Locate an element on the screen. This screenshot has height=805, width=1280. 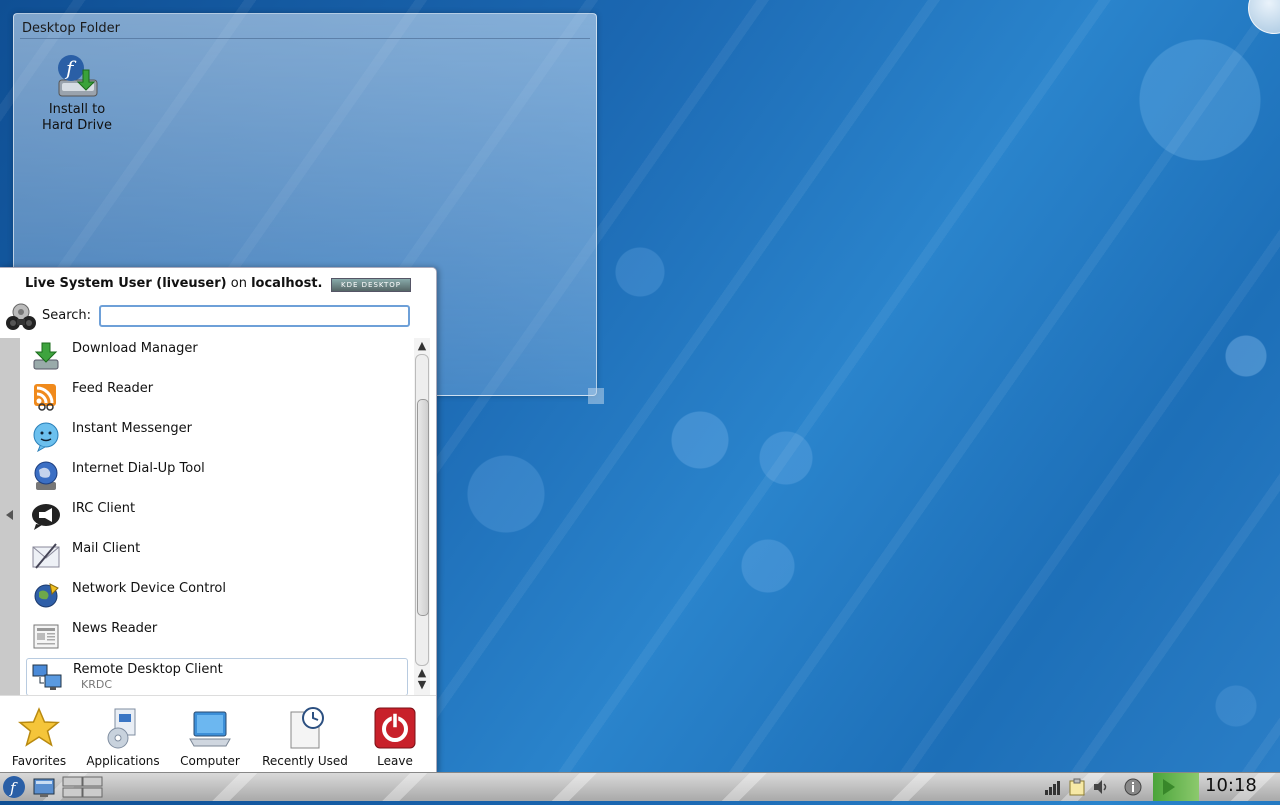
search-input is located at coordinates (254, 316).